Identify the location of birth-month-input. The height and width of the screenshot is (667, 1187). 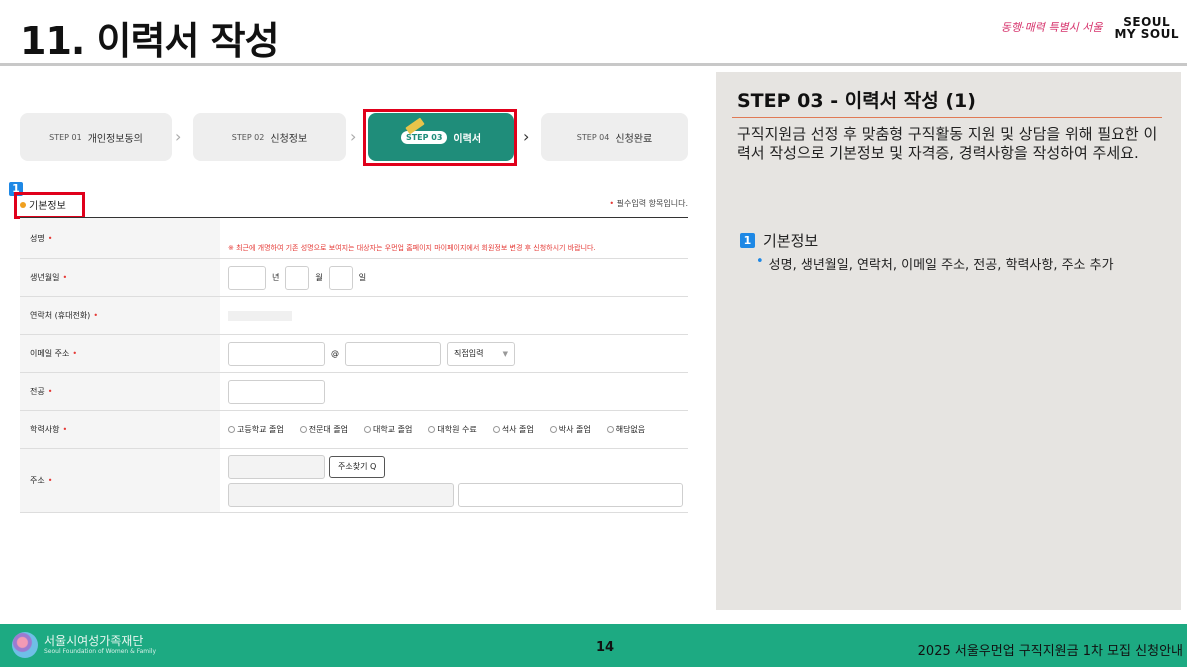
(297, 277).